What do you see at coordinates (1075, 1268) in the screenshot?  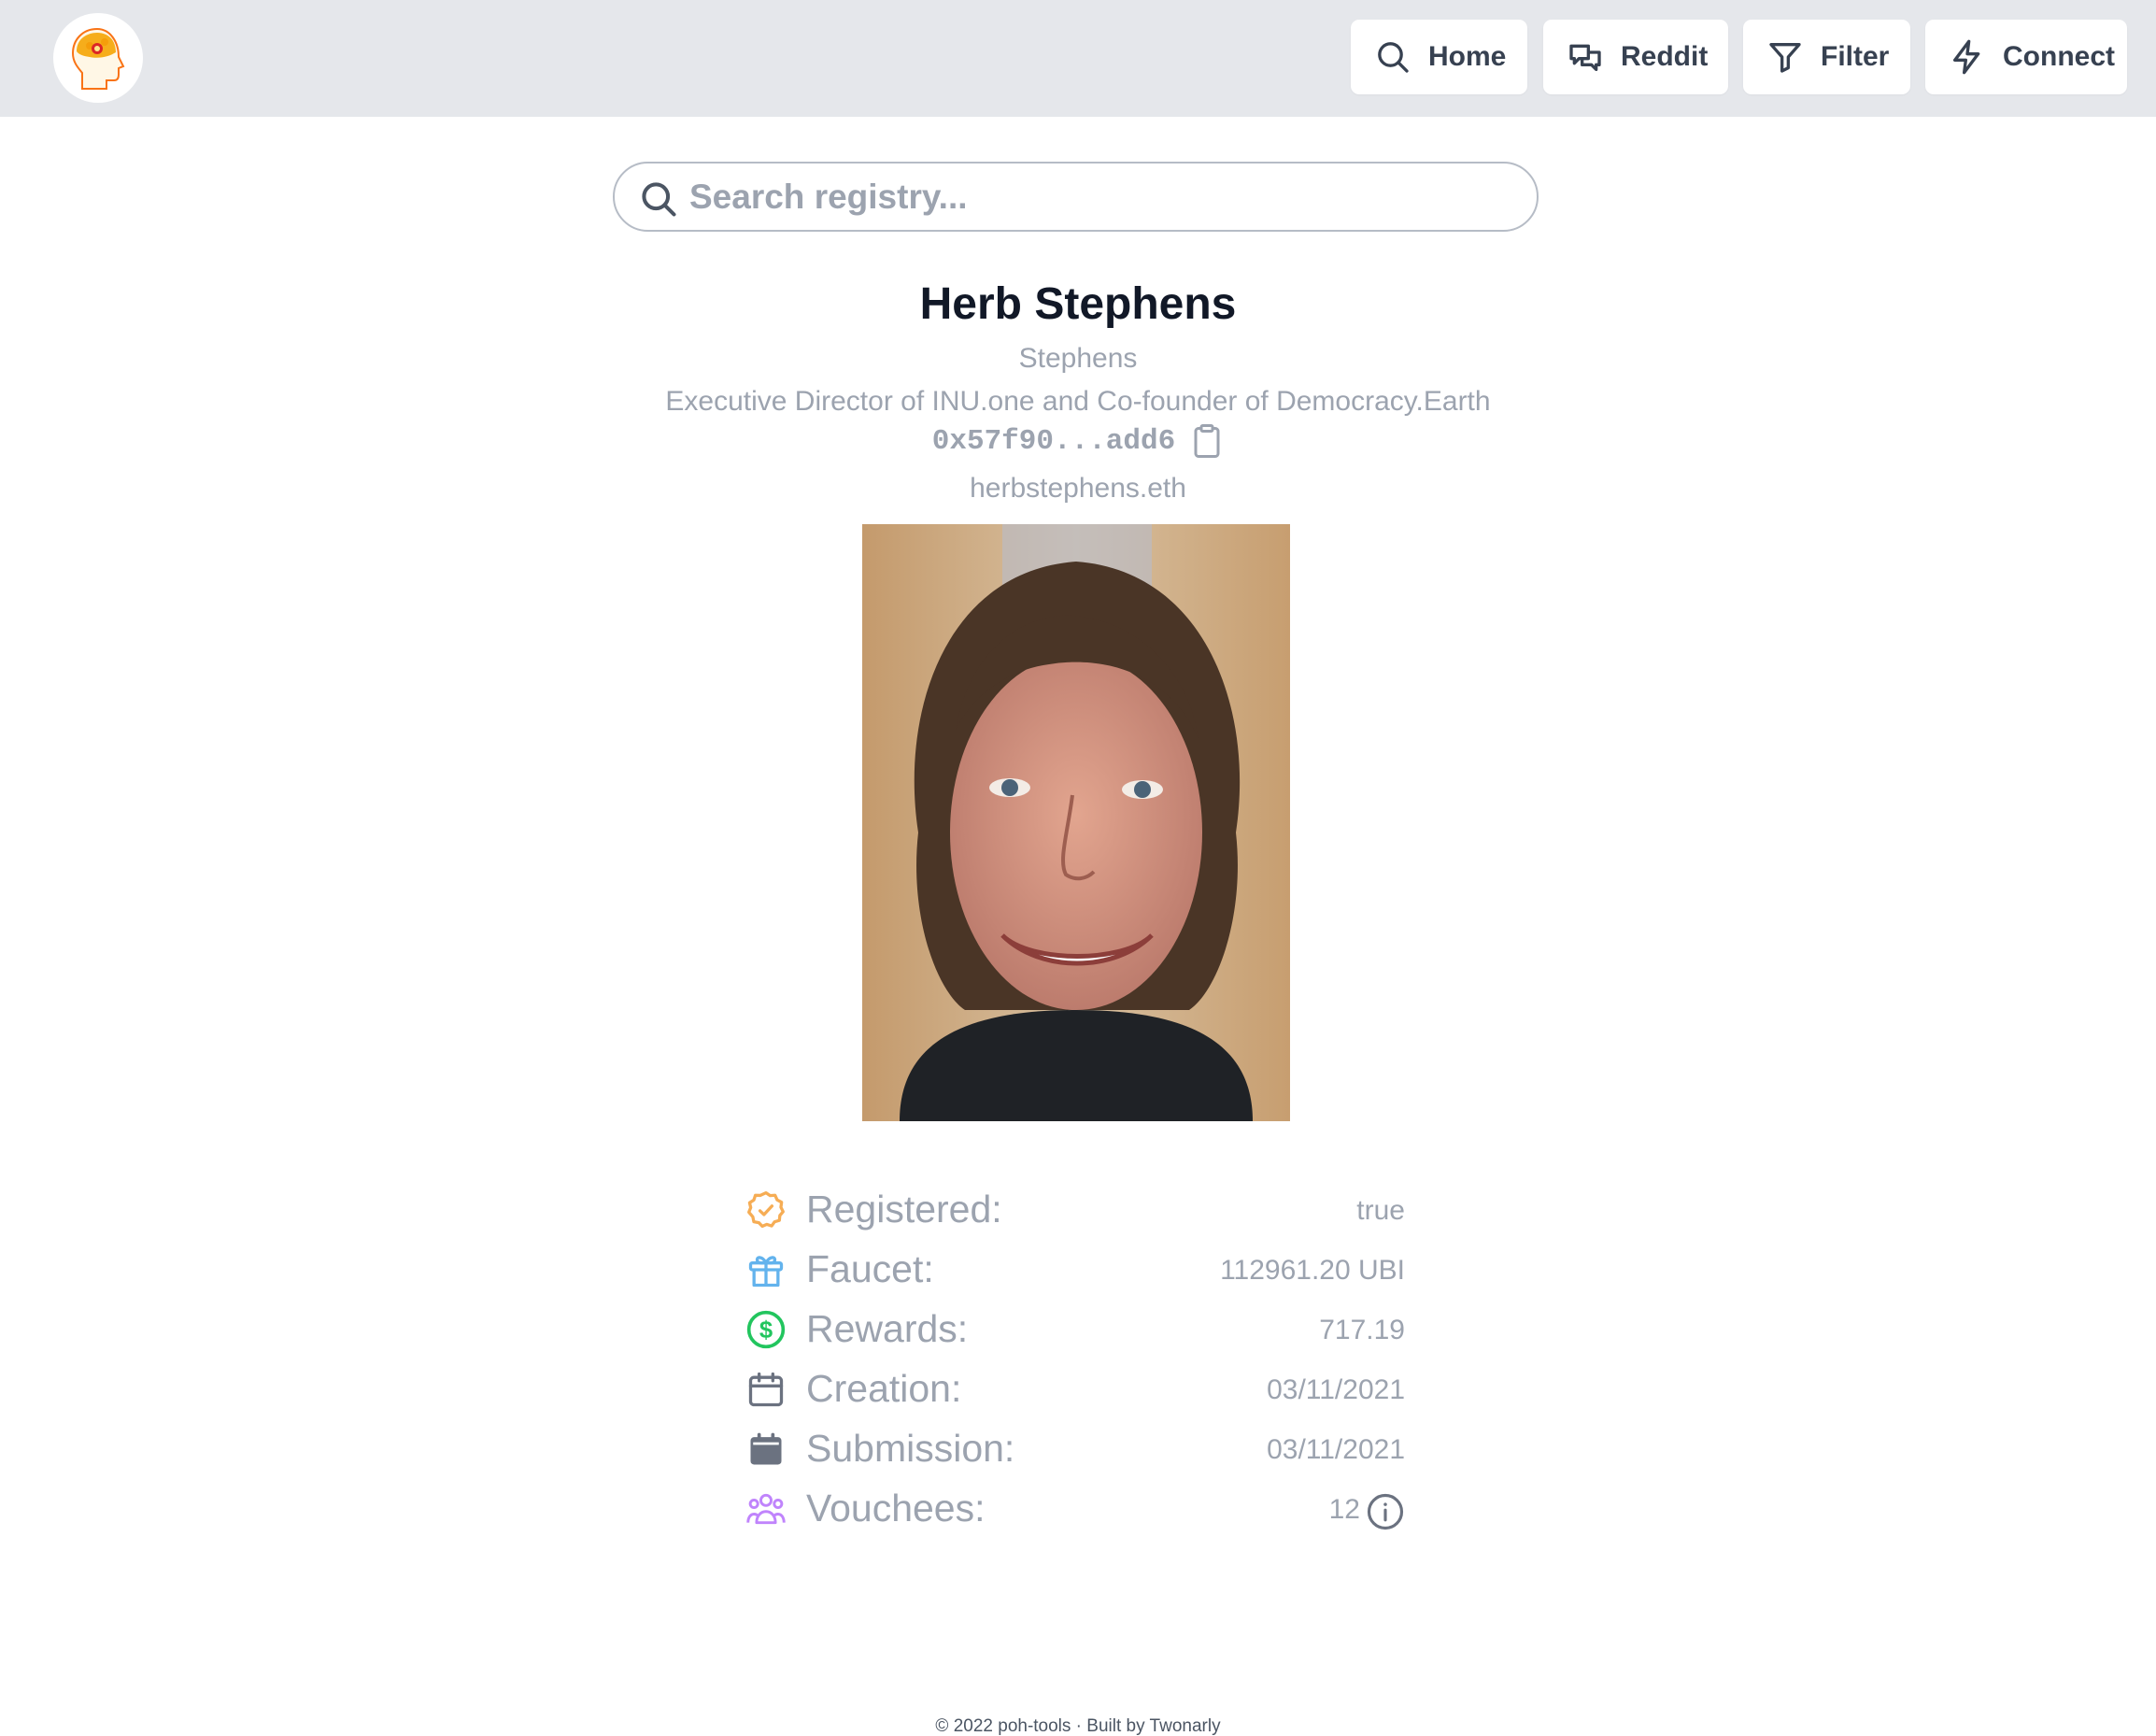 I see `stat-faucet: Faucet: 112961.20 UBI` at bounding box center [1075, 1268].